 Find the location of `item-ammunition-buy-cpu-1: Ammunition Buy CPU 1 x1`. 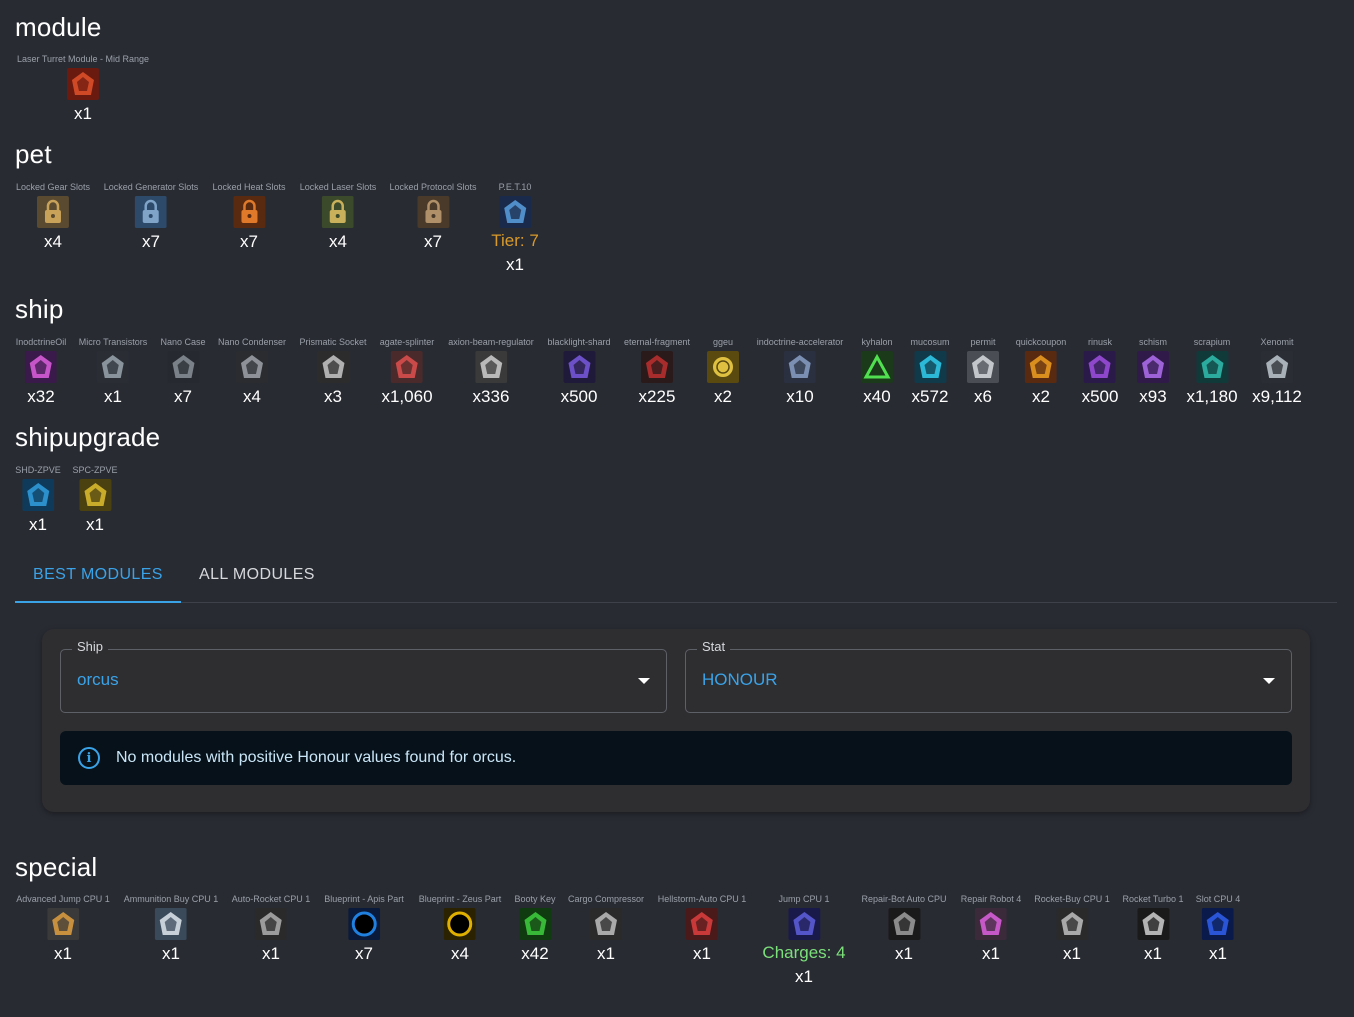

item-ammunition-buy-cpu-1: Ammunition Buy CPU 1 x1 is located at coordinates (171, 928).